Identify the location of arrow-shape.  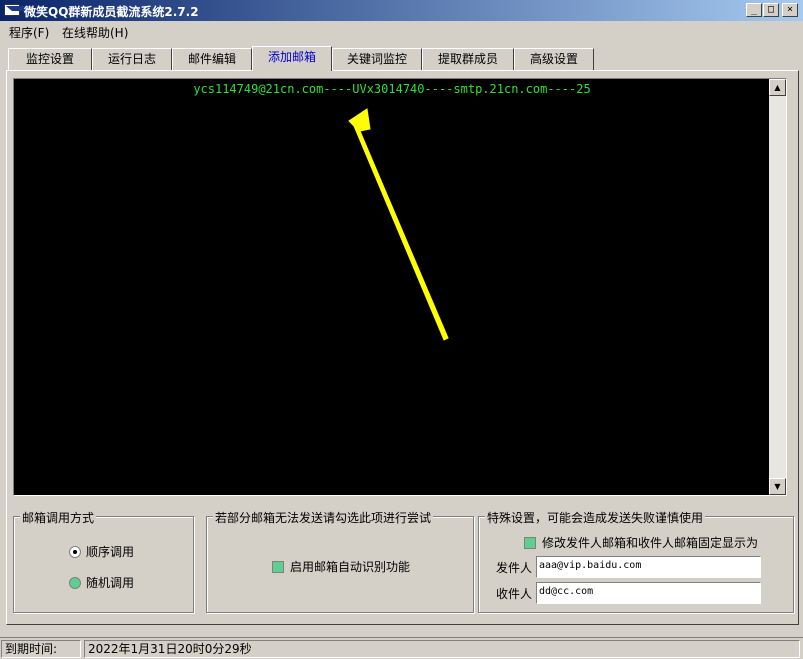
(398, 224).